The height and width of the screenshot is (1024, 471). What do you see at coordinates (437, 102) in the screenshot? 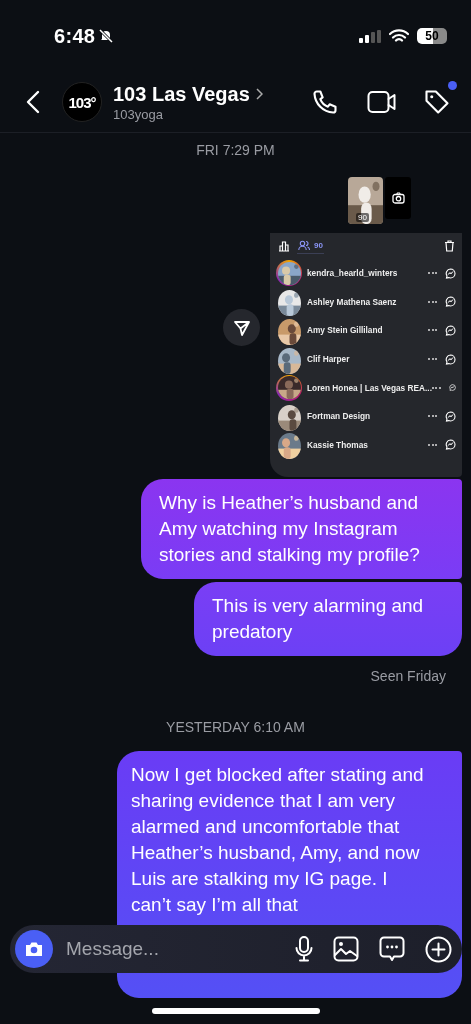
I see `tag-icon` at bounding box center [437, 102].